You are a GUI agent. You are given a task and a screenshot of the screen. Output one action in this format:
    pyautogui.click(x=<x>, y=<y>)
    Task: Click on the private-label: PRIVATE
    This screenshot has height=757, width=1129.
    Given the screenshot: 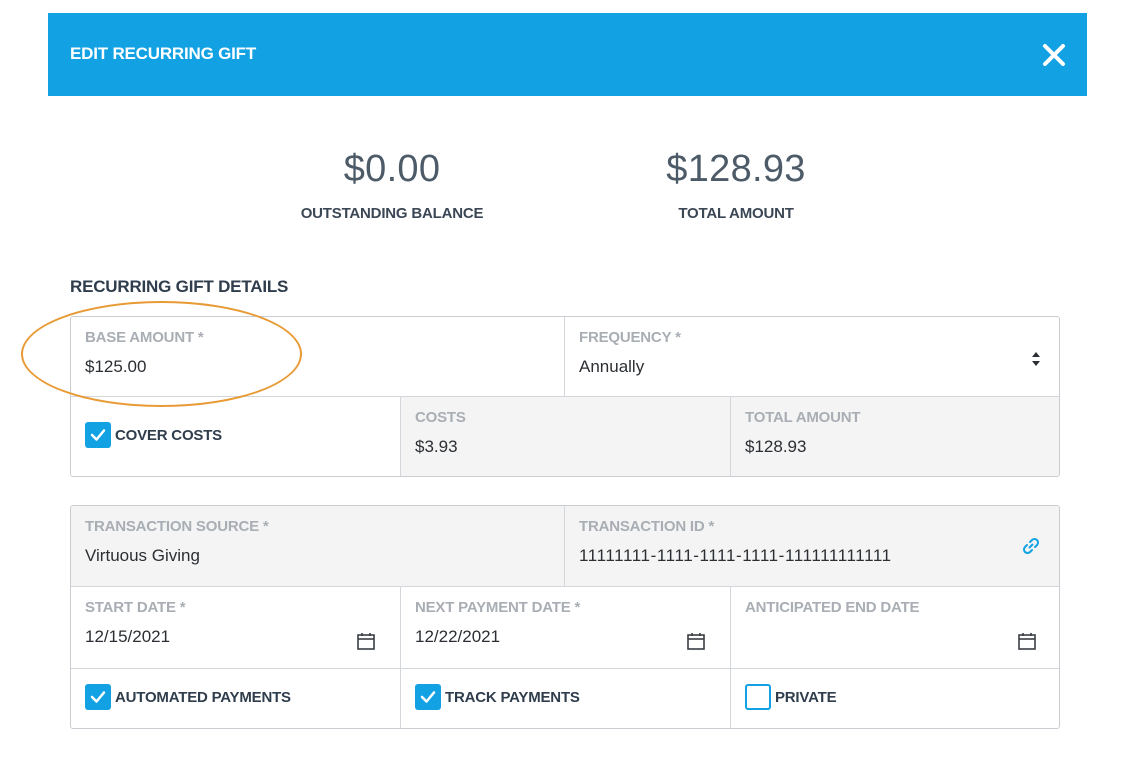 What is the action you would take?
    pyautogui.click(x=806, y=697)
    